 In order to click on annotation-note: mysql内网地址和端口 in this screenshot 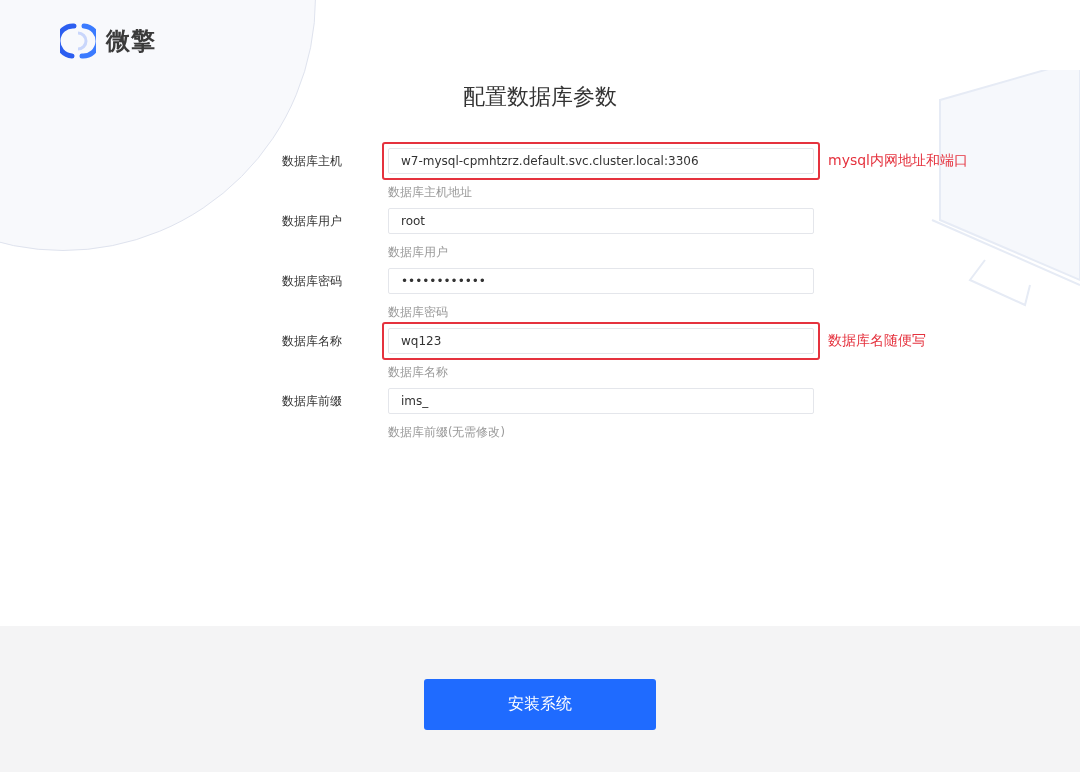, I will do `click(898, 161)`.